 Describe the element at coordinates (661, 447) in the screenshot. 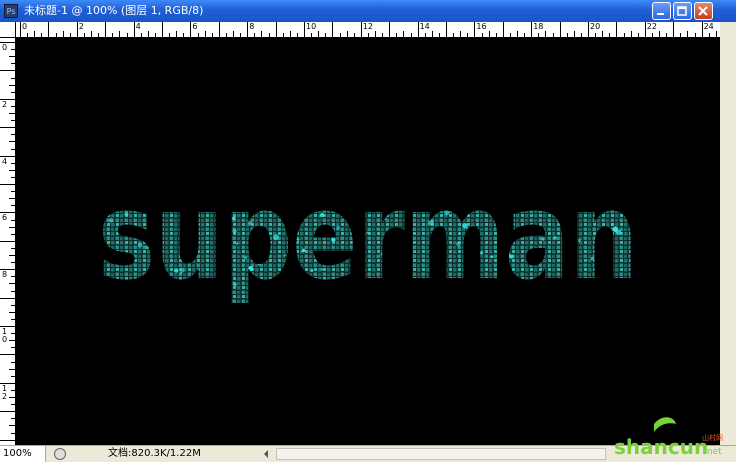

I see `watermark-main: shancun` at that location.